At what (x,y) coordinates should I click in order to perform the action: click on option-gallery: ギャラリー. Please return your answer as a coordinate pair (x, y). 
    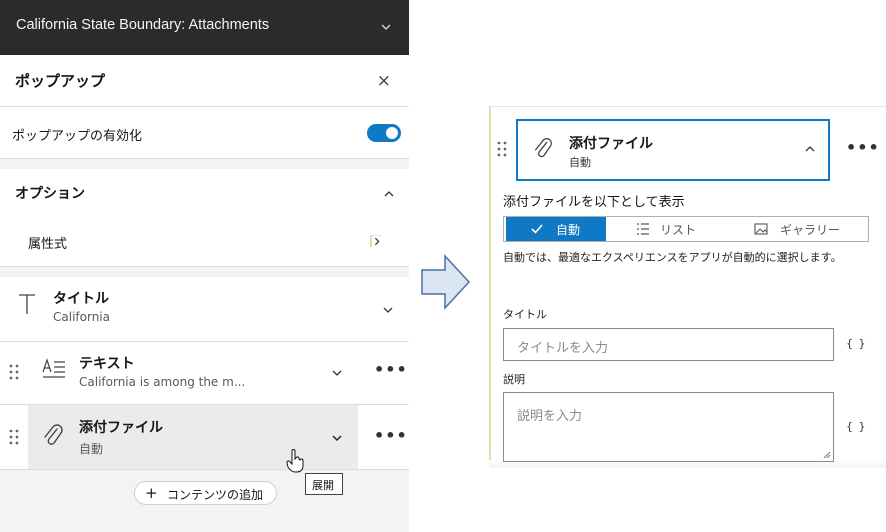
    Looking at the image, I should click on (811, 229).